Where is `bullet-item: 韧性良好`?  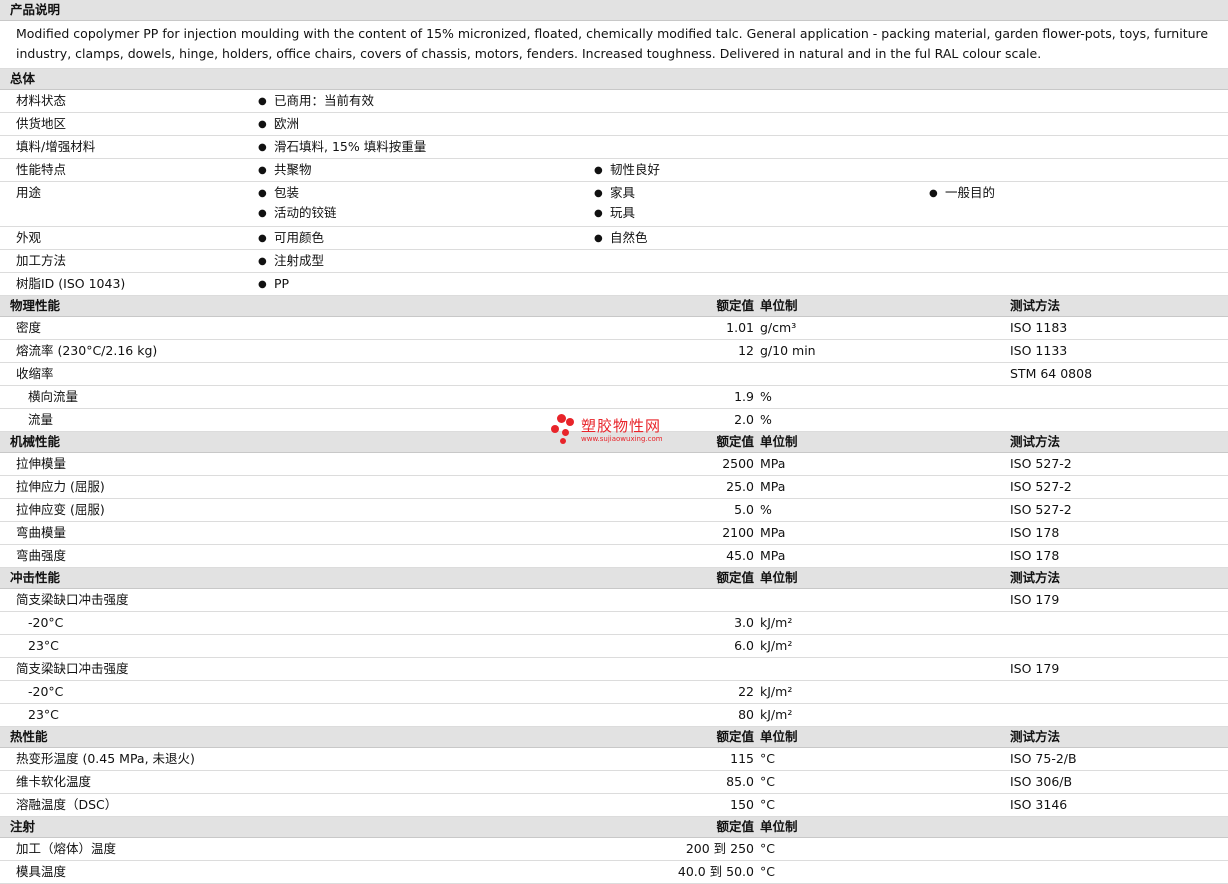 bullet-item: 韧性良好 is located at coordinates (627, 171).